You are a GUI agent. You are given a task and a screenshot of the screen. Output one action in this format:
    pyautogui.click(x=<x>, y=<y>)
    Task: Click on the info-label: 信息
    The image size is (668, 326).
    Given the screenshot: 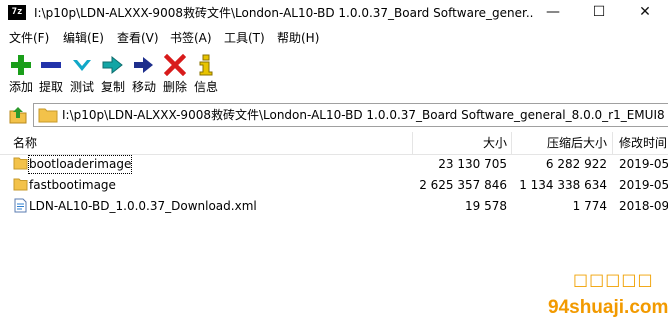 What is the action you would take?
    pyautogui.click(x=205, y=87)
    